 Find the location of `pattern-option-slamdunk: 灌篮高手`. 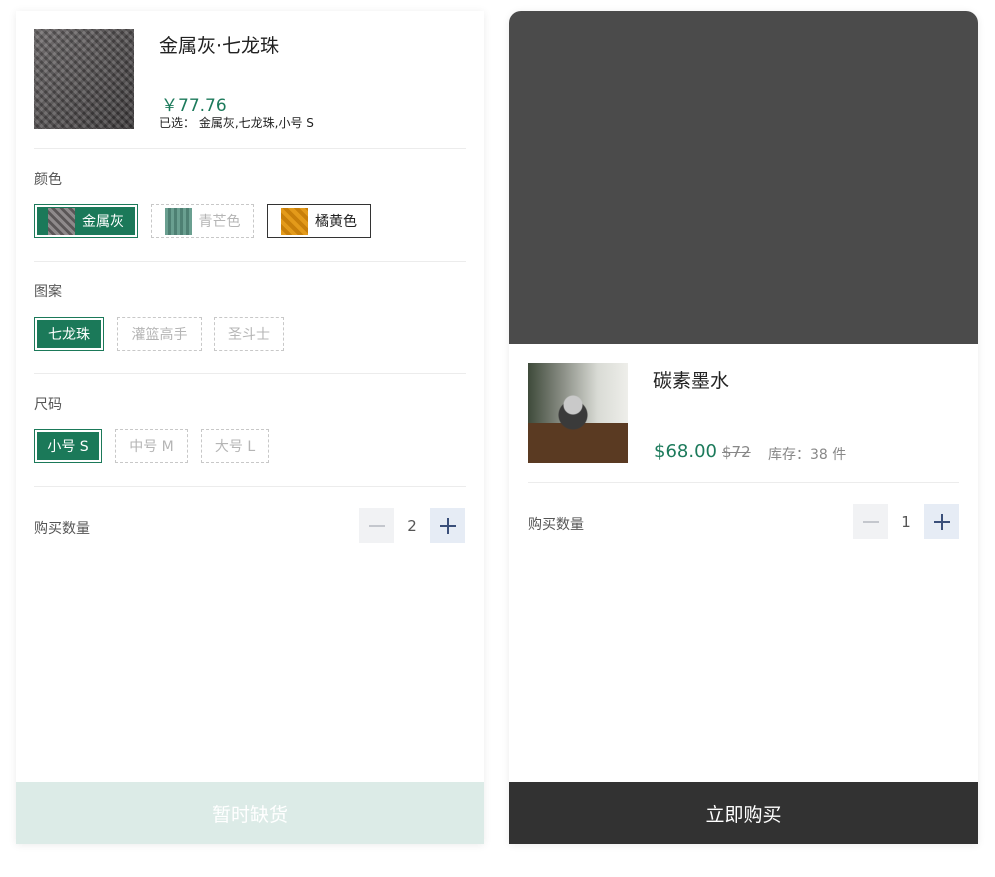

pattern-option-slamdunk: 灌篮高手 is located at coordinates (159, 334).